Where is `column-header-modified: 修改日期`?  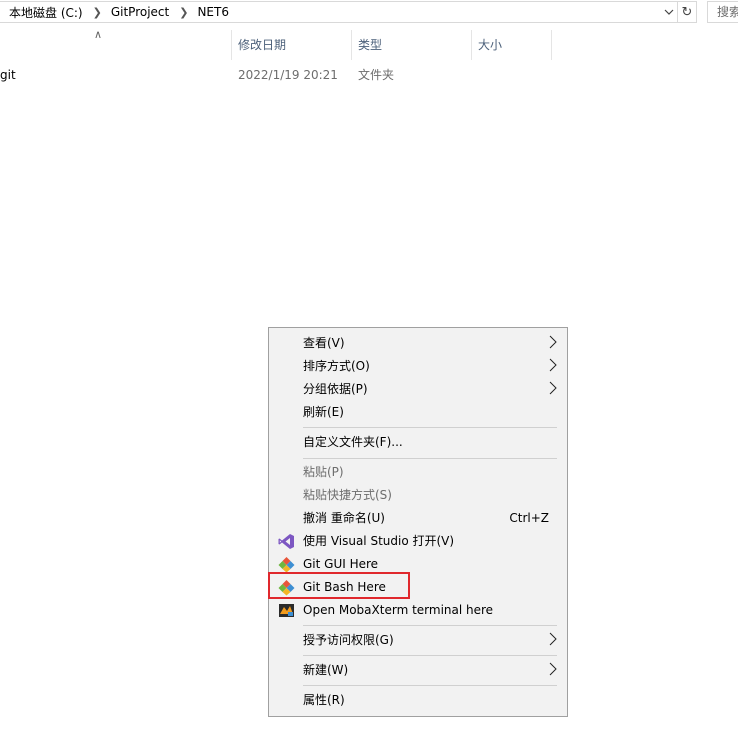
column-header-modified: 修改日期 is located at coordinates (294, 45).